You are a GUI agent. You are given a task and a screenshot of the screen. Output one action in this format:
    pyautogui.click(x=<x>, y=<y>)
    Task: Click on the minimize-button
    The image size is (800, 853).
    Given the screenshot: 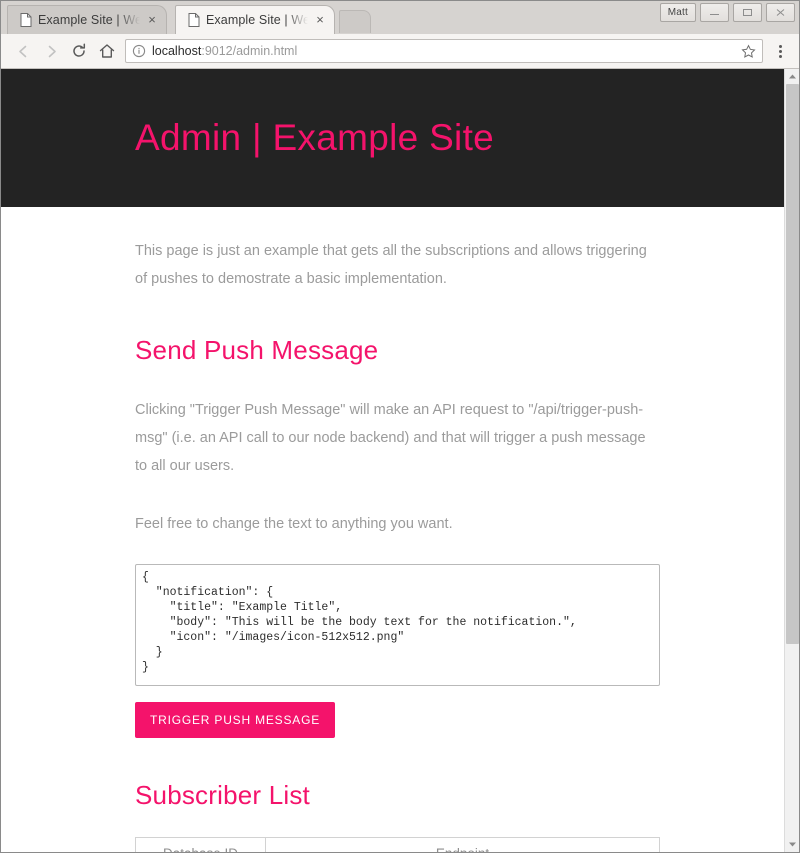 What is the action you would take?
    pyautogui.click(x=714, y=12)
    